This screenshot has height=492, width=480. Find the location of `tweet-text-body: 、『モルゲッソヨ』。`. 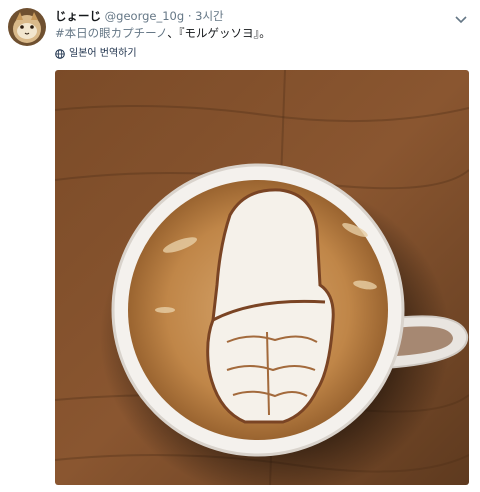

tweet-text-body: 、『モルゲッソヨ』。 is located at coordinates (219, 33).